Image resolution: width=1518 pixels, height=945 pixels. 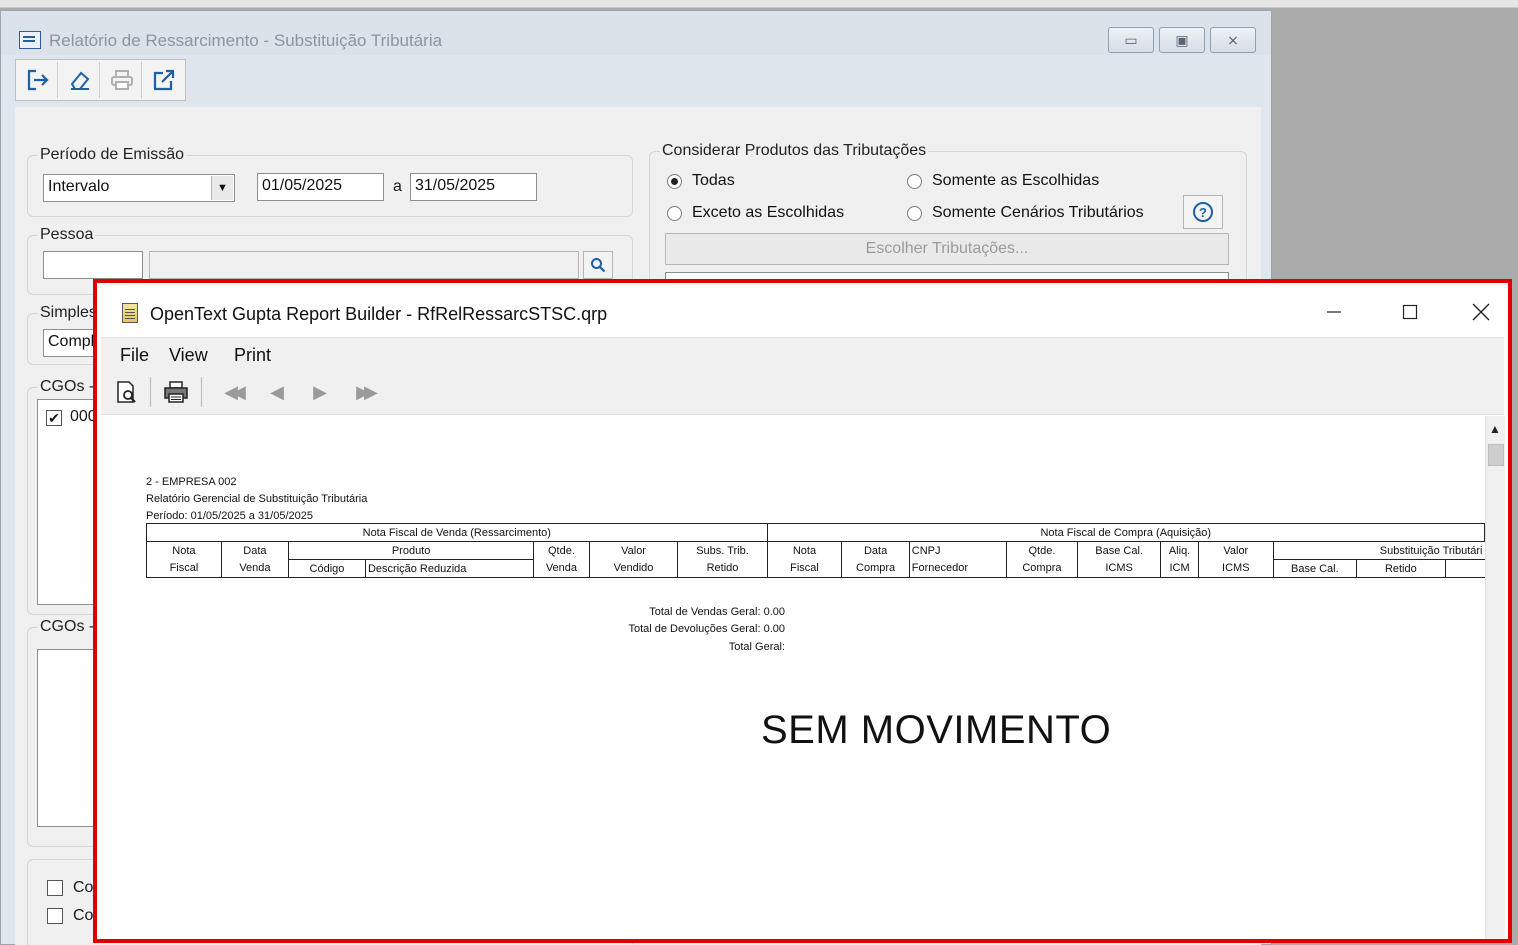 I want to click on menu-view: View, so click(x=188, y=355).